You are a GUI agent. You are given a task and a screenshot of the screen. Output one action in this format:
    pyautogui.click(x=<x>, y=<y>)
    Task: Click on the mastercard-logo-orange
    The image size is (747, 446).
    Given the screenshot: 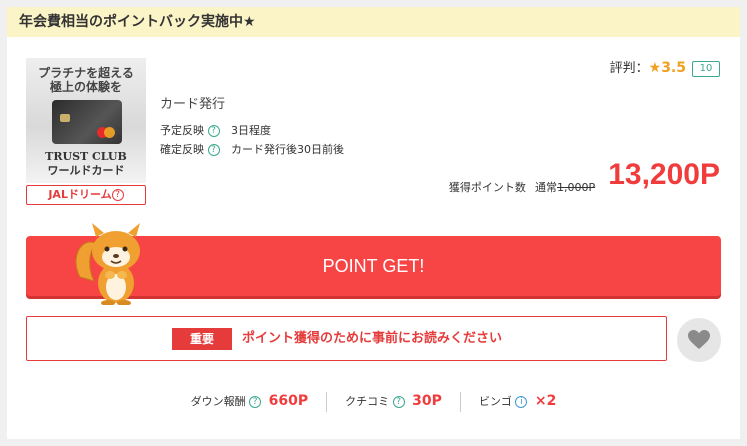 What is the action you would take?
    pyautogui.click(x=109, y=132)
    